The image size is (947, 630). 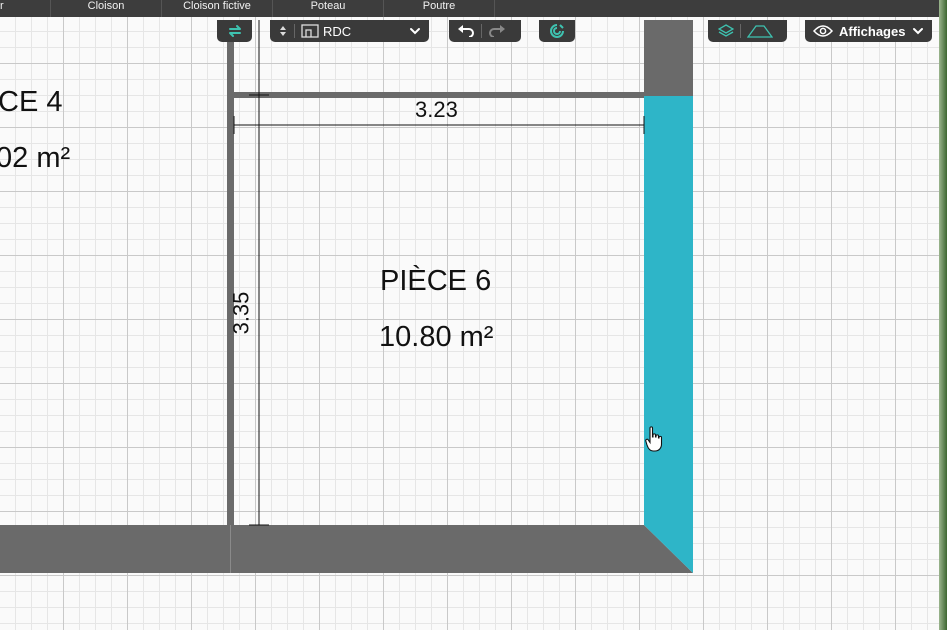 I want to click on hand-pointer-icon, so click(x=654, y=439).